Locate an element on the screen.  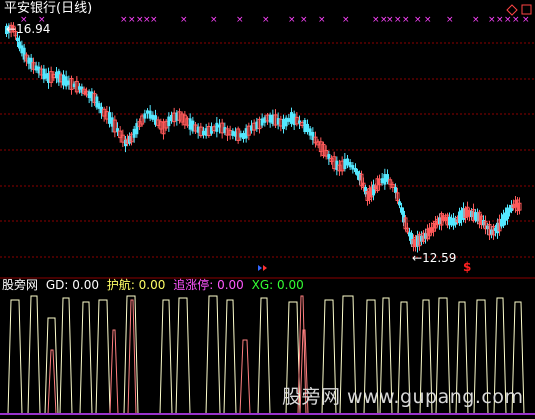
legend-zhuizhangting-value: 0.00 is located at coordinates (230, 285).